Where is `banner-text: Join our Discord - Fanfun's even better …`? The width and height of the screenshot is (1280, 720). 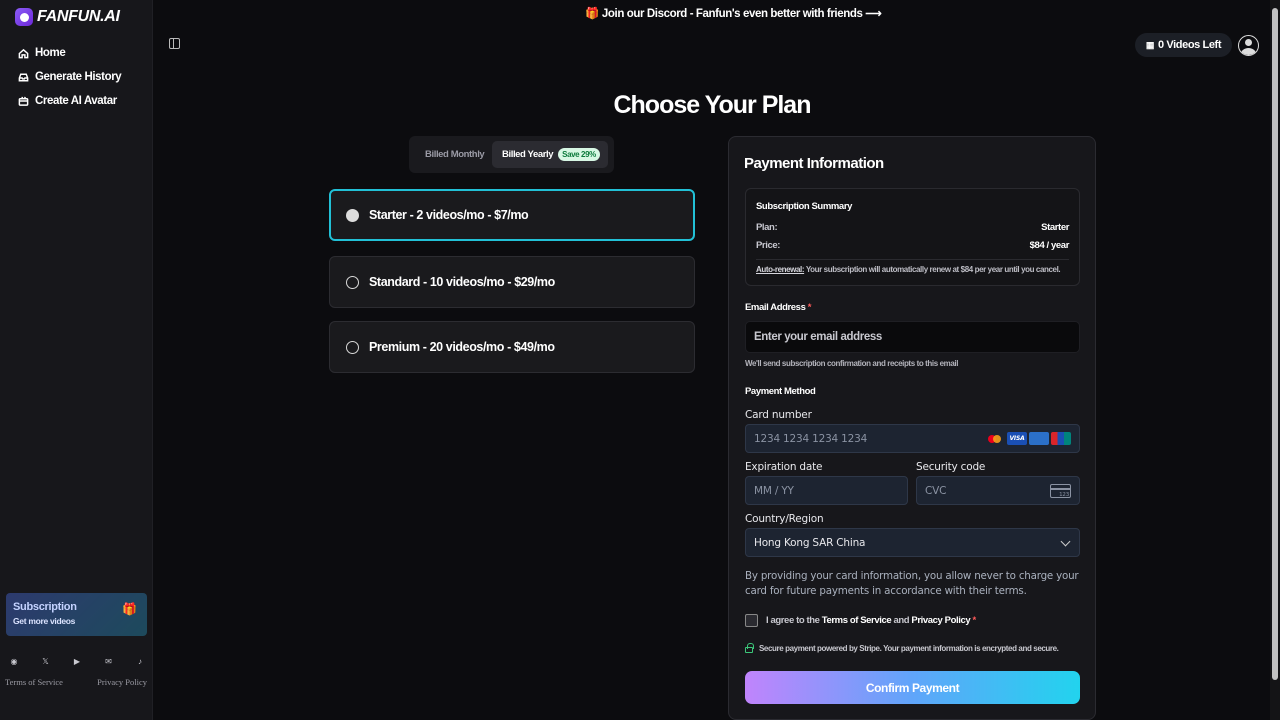 banner-text: Join our Discord - Fanfun's even better … is located at coordinates (741, 14).